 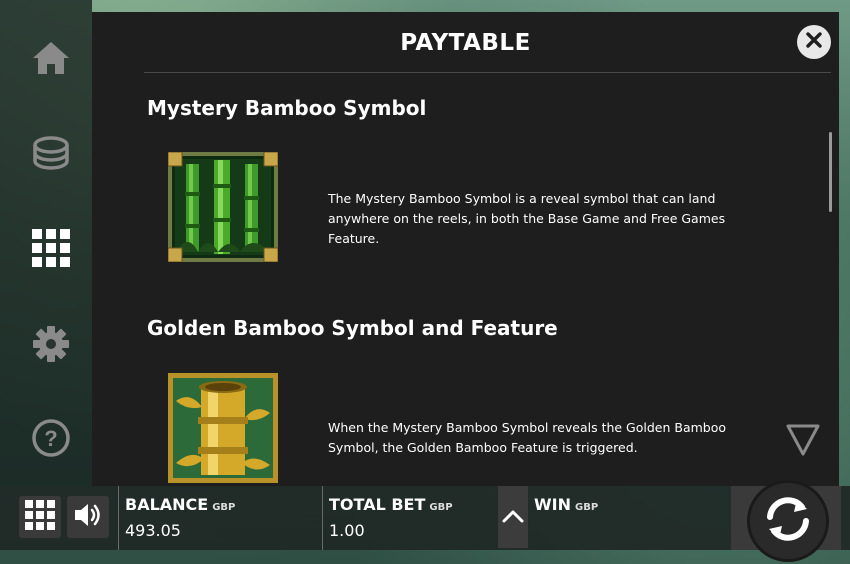 What do you see at coordinates (153, 530) in the screenshot?
I see `balance-value: 493.05` at bounding box center [153, 530].